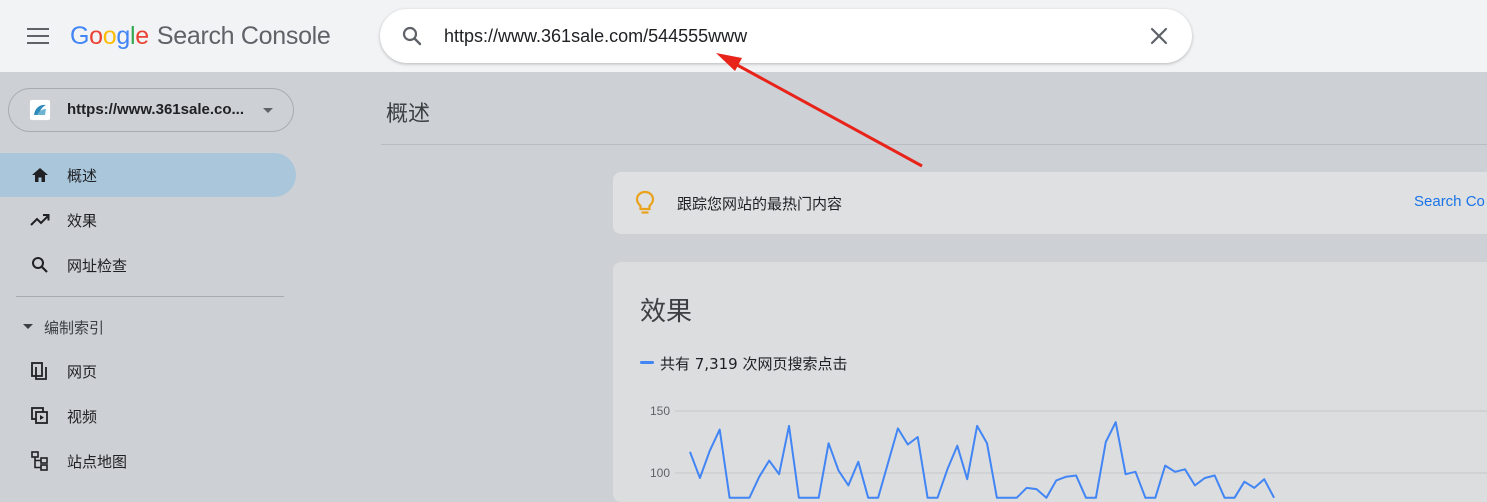  Describe the element at coordinates (97, 266) in the screenshot. I see `nav-item-label: 网址检查` at that location.